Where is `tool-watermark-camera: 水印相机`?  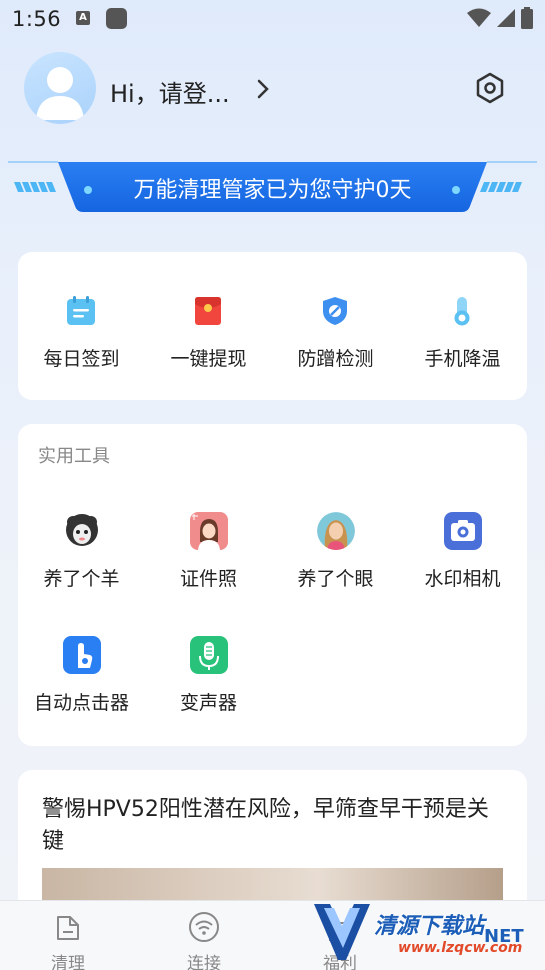 tool-watermark-camera: 水印相机 is located at coordinates (462, 567).